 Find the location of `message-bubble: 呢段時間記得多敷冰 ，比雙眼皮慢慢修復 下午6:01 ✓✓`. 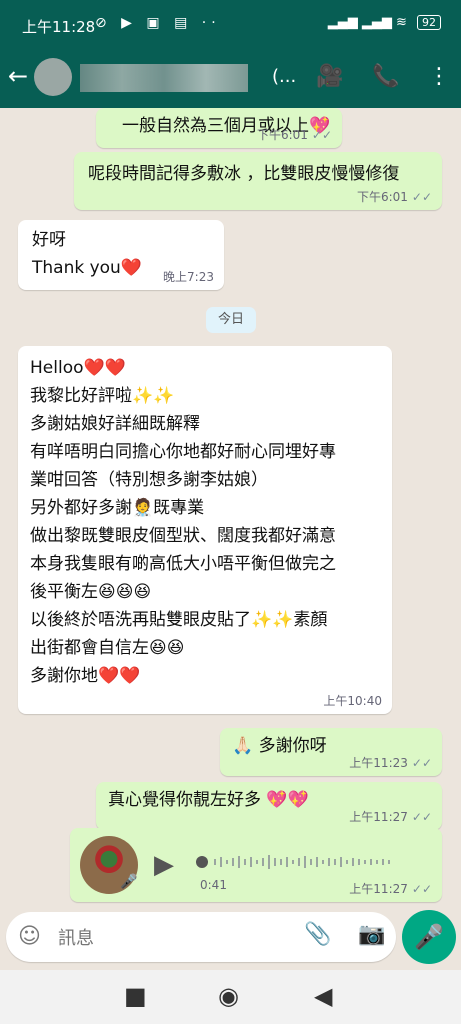

message-bubble: 呢段時間記得多敷冰 ，比雙眼皮慢慢修復 下午6:01 ✓✓ is located at coordinates (258, 181).